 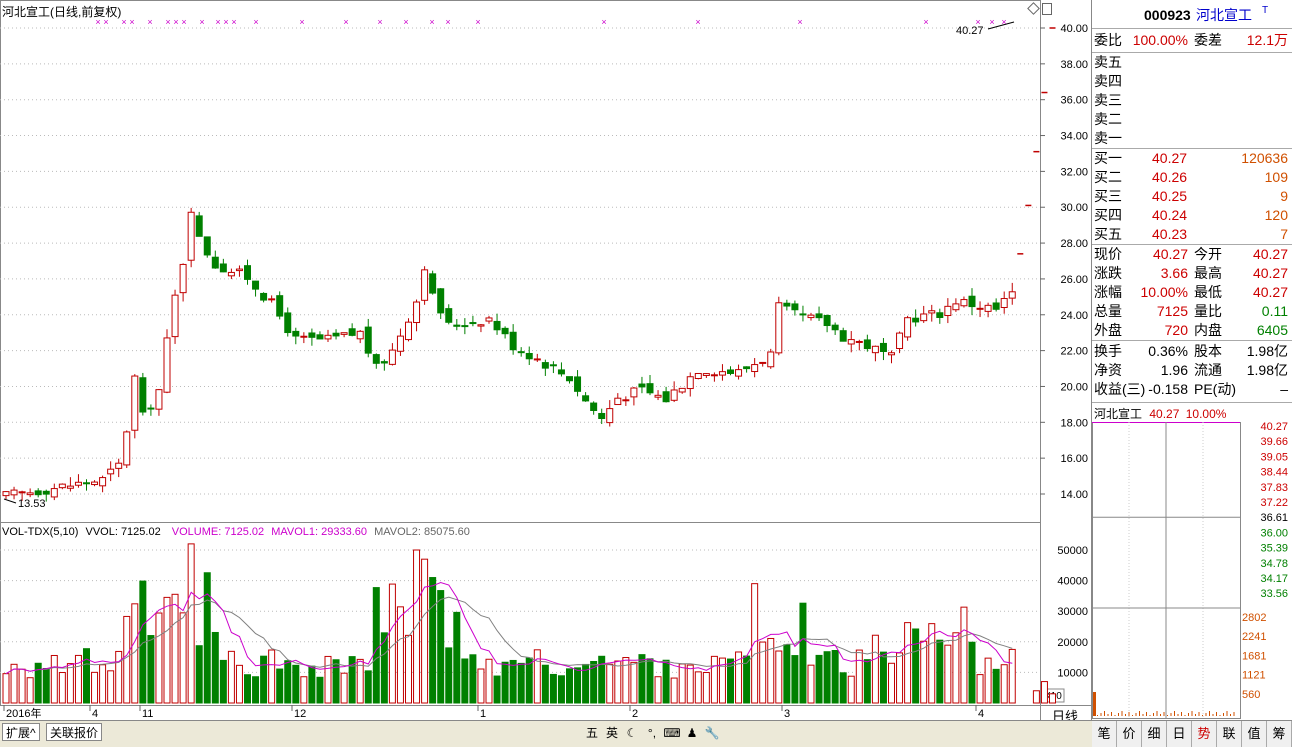 I want to click on mini-vol-tick: 2241, so click(x=1254, y=637).